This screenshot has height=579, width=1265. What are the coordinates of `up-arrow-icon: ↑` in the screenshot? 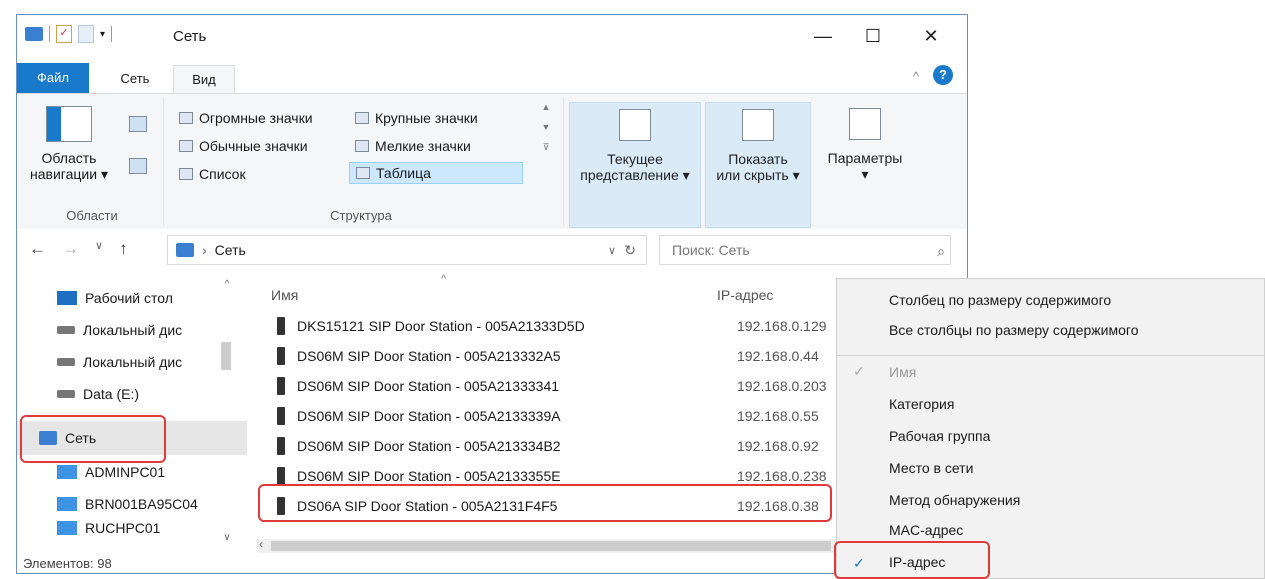 It's located at (123, 249).